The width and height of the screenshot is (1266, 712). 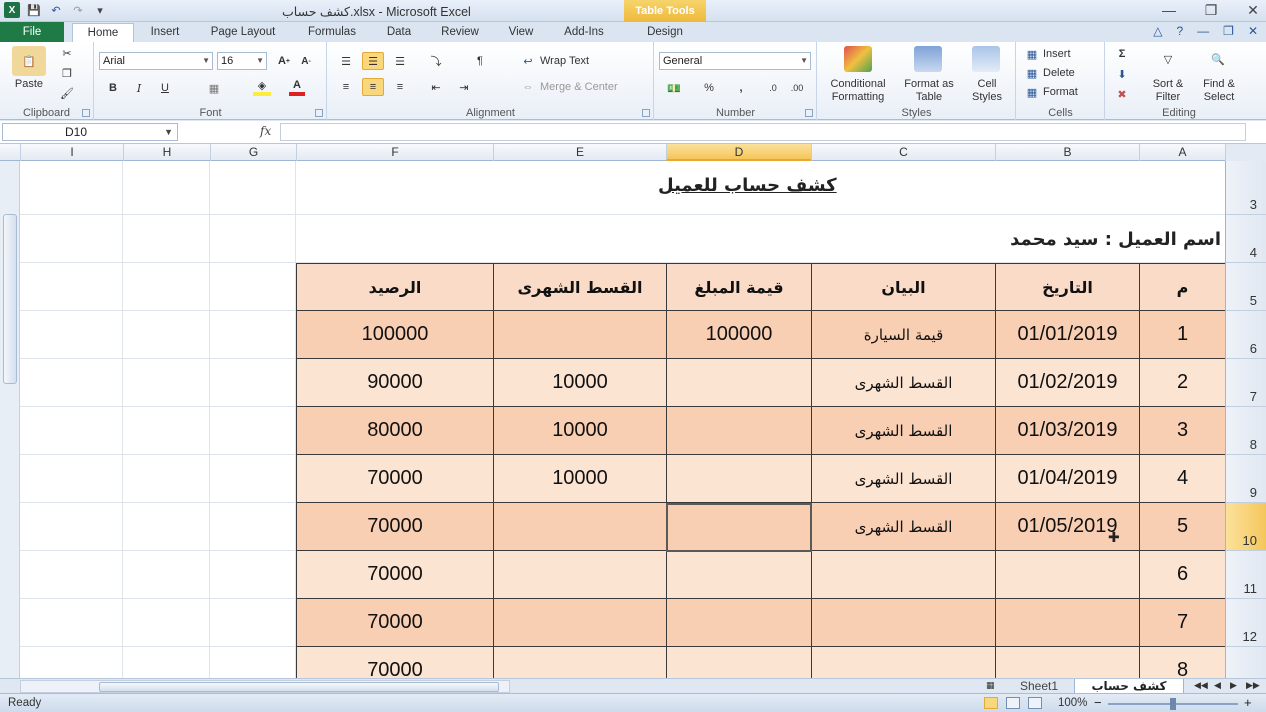 I want to click on clipboard-launcher-icon, so click(x=86, y=113).